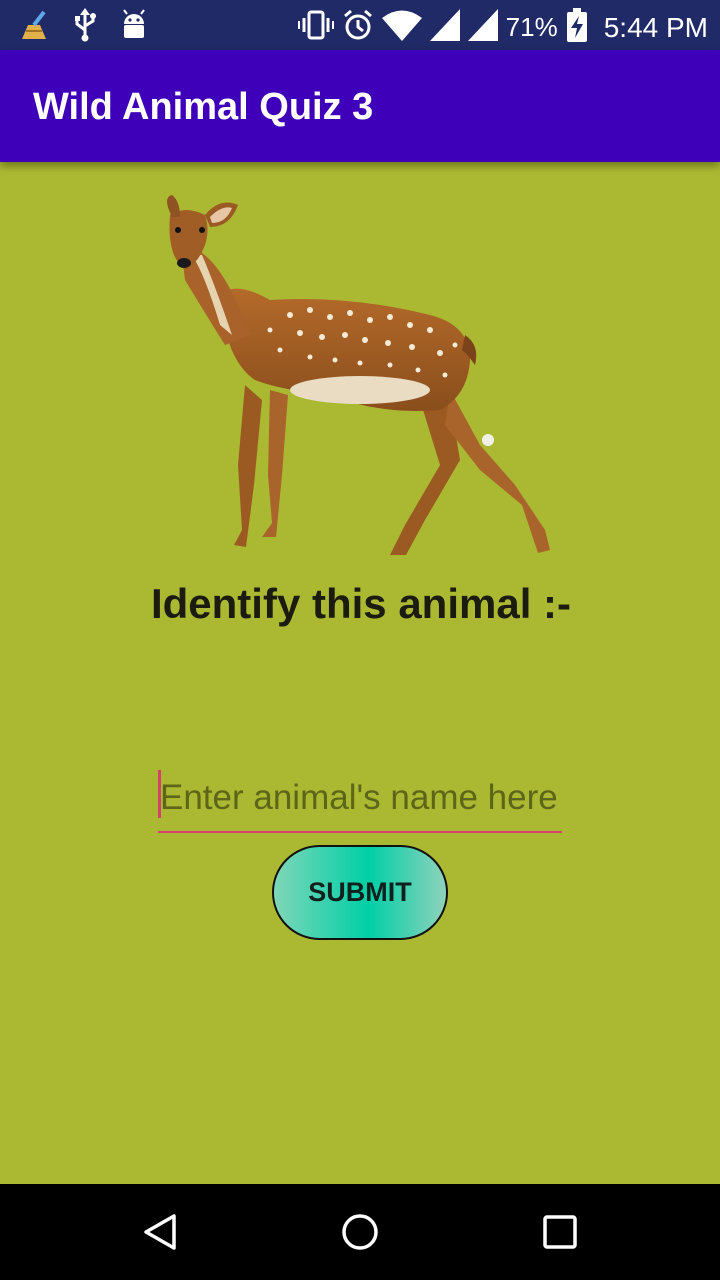  Describe the element at coordinates (401, 27) in the screenshot. I see `wifi-icon` at that location.